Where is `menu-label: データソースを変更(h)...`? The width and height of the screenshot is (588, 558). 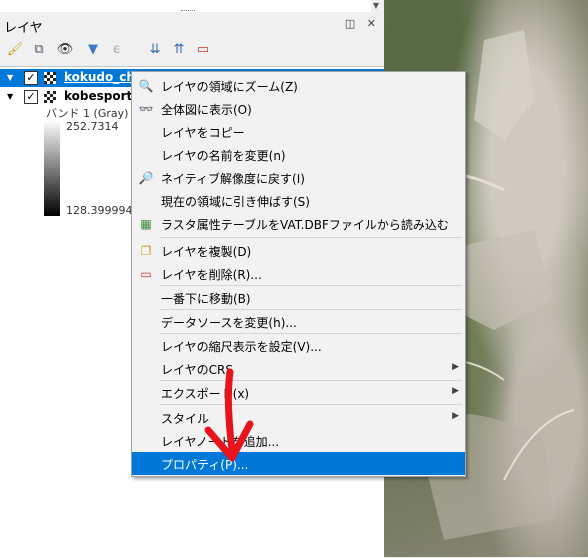
menu-label: データソースを変更(h)... is located at coordinates (229, 323).